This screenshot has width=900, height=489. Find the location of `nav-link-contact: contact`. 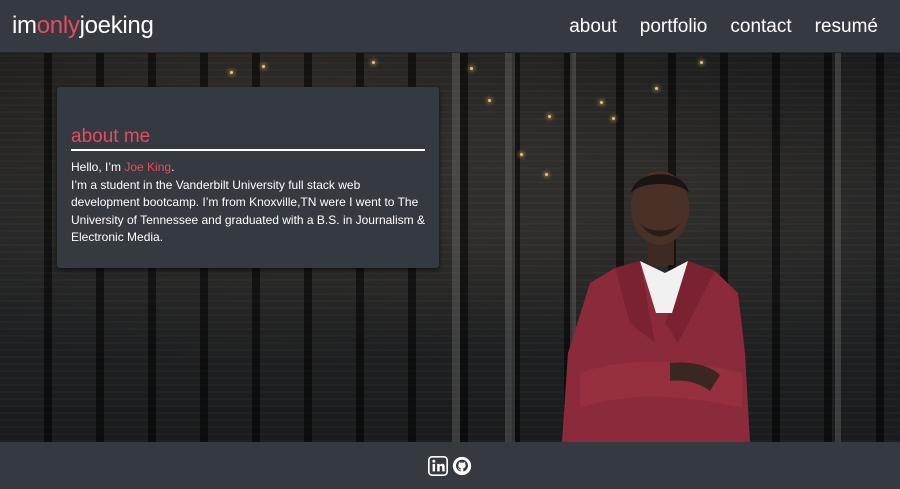

nav-link-contact: contact is located at coordinates (760, 27).